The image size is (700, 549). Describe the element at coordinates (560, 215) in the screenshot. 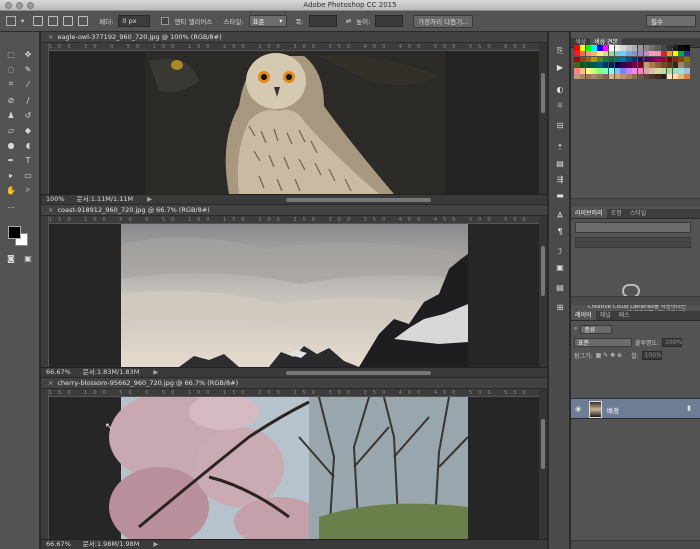

I see `character-panel-icon: A` at that location.